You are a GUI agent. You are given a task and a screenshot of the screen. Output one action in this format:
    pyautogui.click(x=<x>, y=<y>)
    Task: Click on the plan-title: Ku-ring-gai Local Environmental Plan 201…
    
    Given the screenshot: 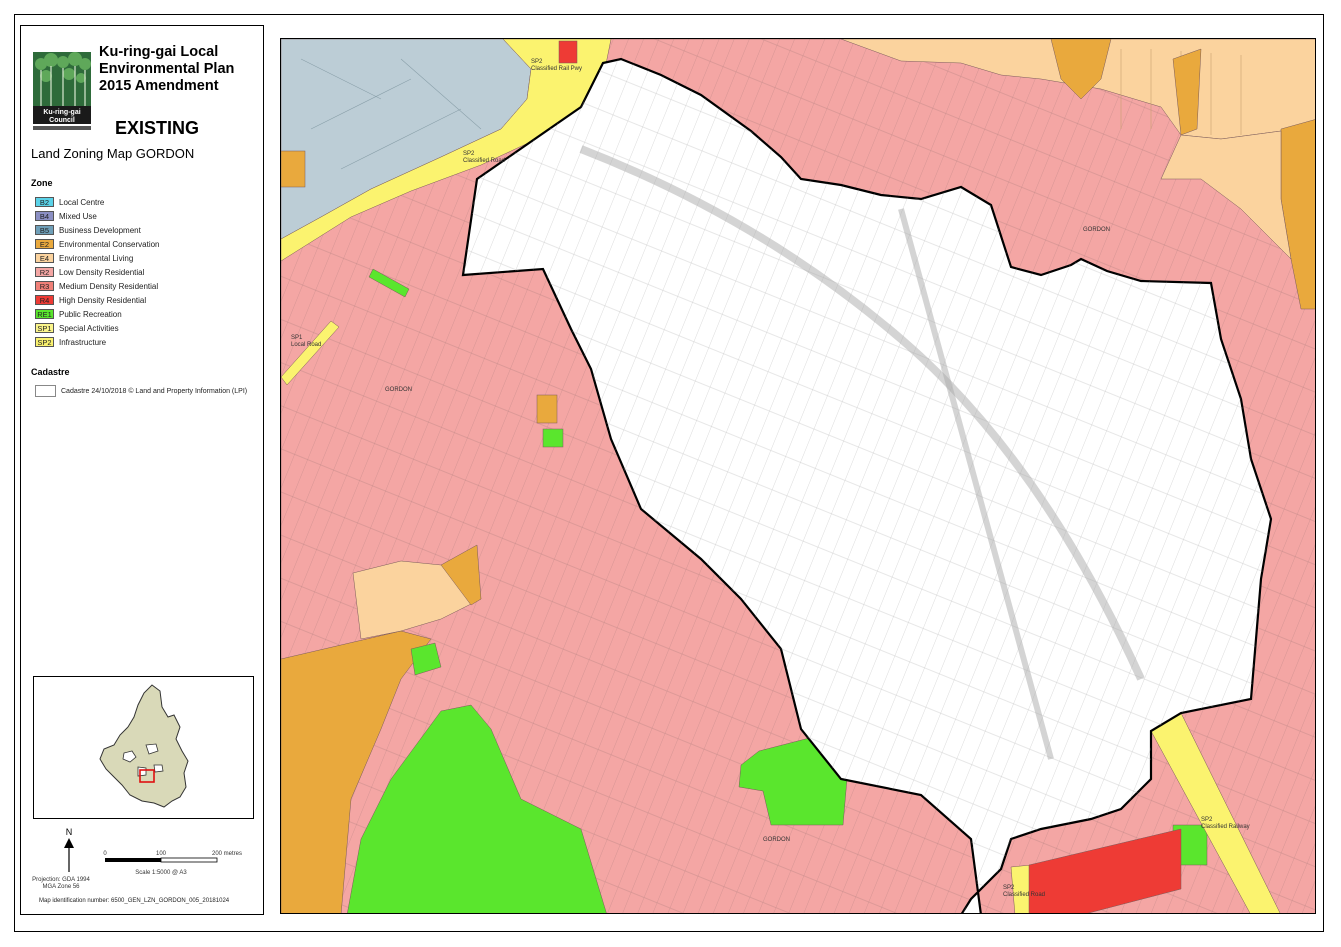 What is the action you would take?
    pyautogui.click(x=166, y=69)
    